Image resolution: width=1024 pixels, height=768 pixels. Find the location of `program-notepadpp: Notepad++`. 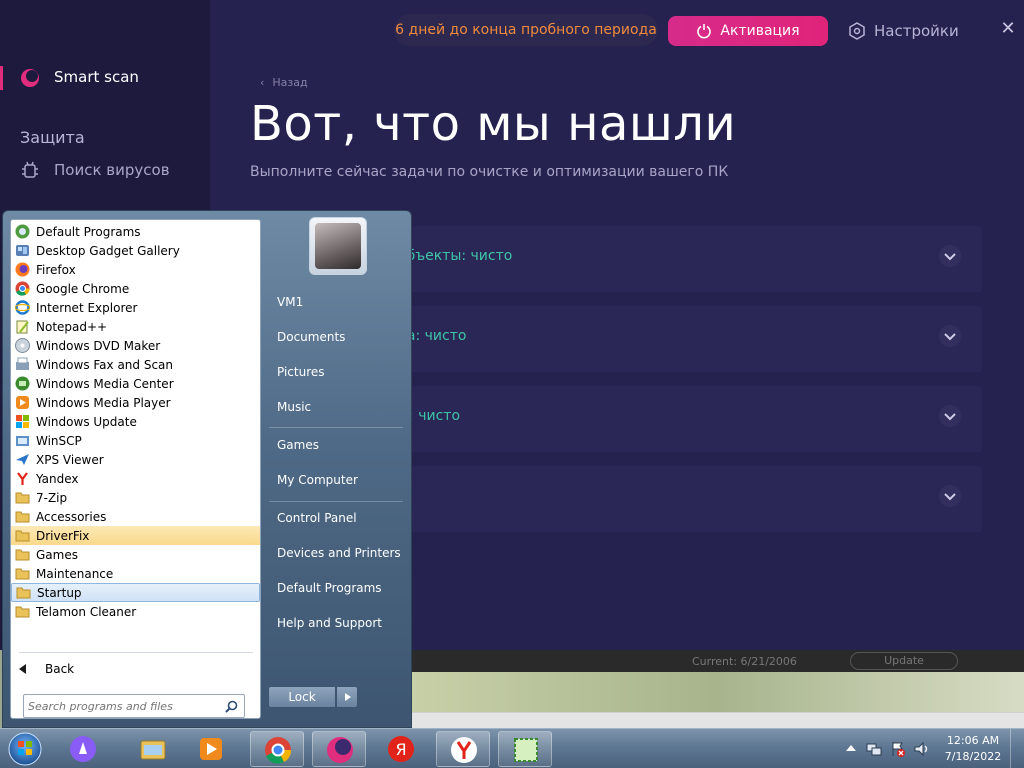

program-notepadpp: Notepad++ is located at coordinates (135, 326).